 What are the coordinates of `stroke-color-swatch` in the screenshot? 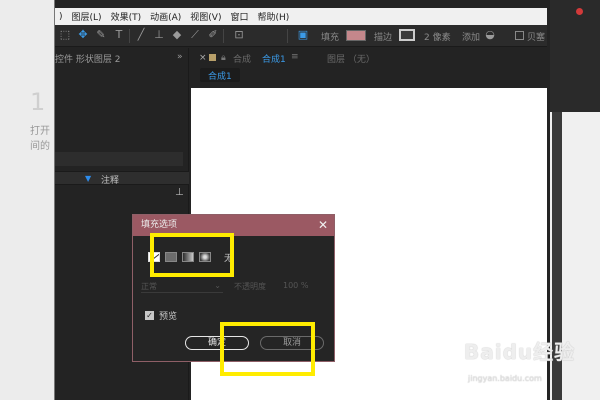 It's located at (407, 35).